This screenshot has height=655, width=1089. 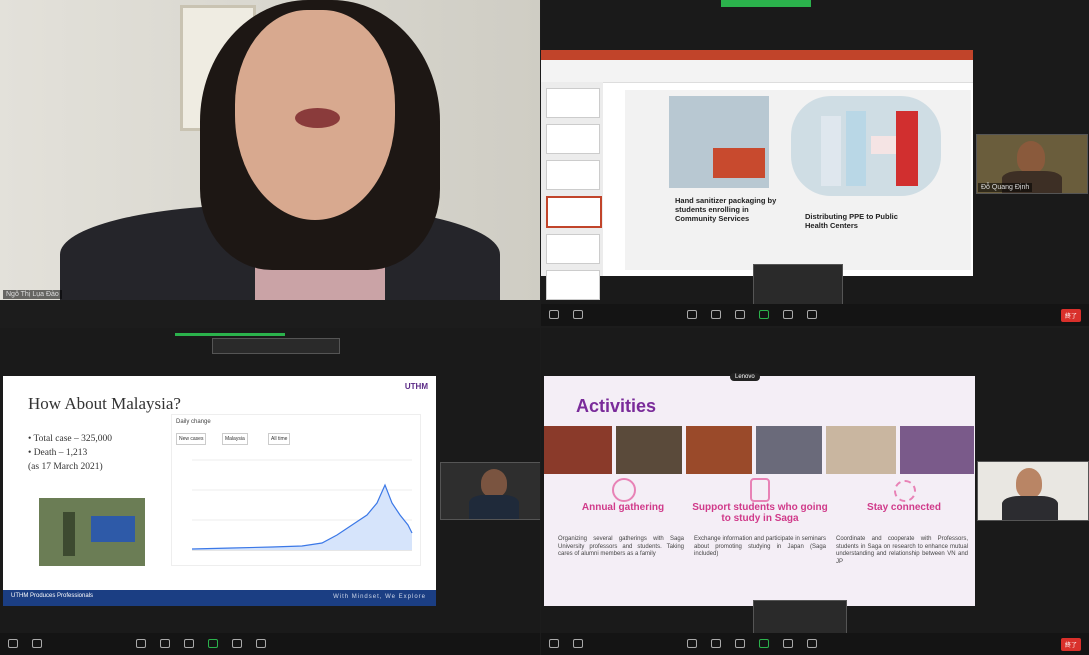 I want to click on speaker-mouth, so click(x=317, y=118).